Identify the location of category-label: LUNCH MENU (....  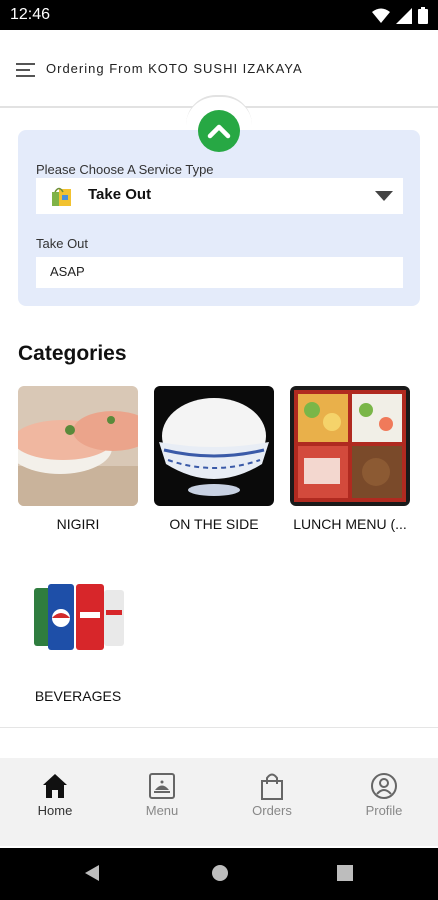
(350, 524).